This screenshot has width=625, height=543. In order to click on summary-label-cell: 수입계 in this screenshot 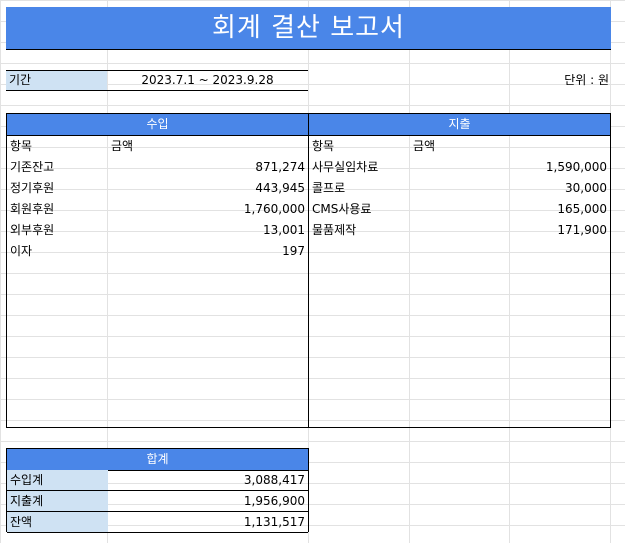, I will do `click(57, 480)`.